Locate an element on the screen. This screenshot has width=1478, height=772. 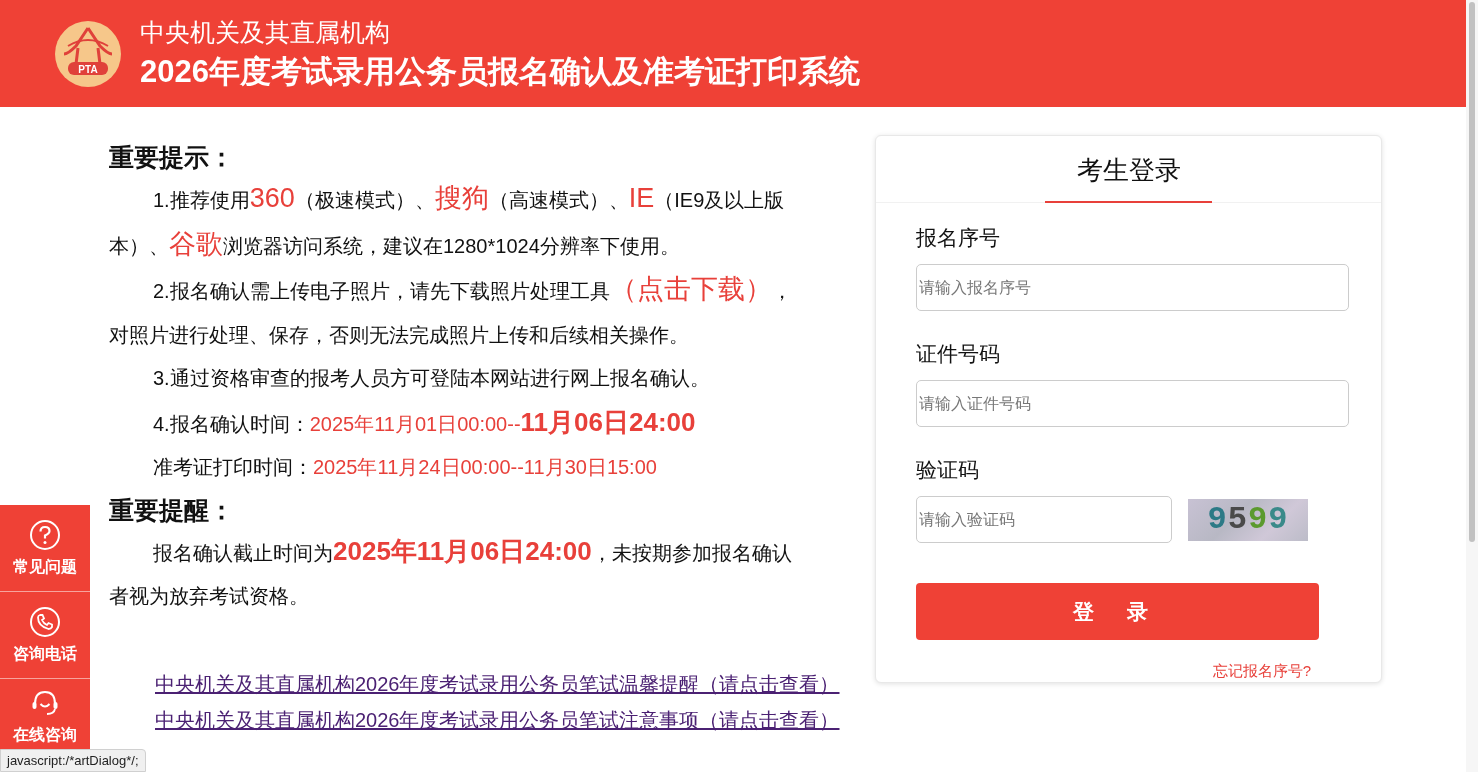
field-label: 报名序号 is located at coordinates (958, 238).